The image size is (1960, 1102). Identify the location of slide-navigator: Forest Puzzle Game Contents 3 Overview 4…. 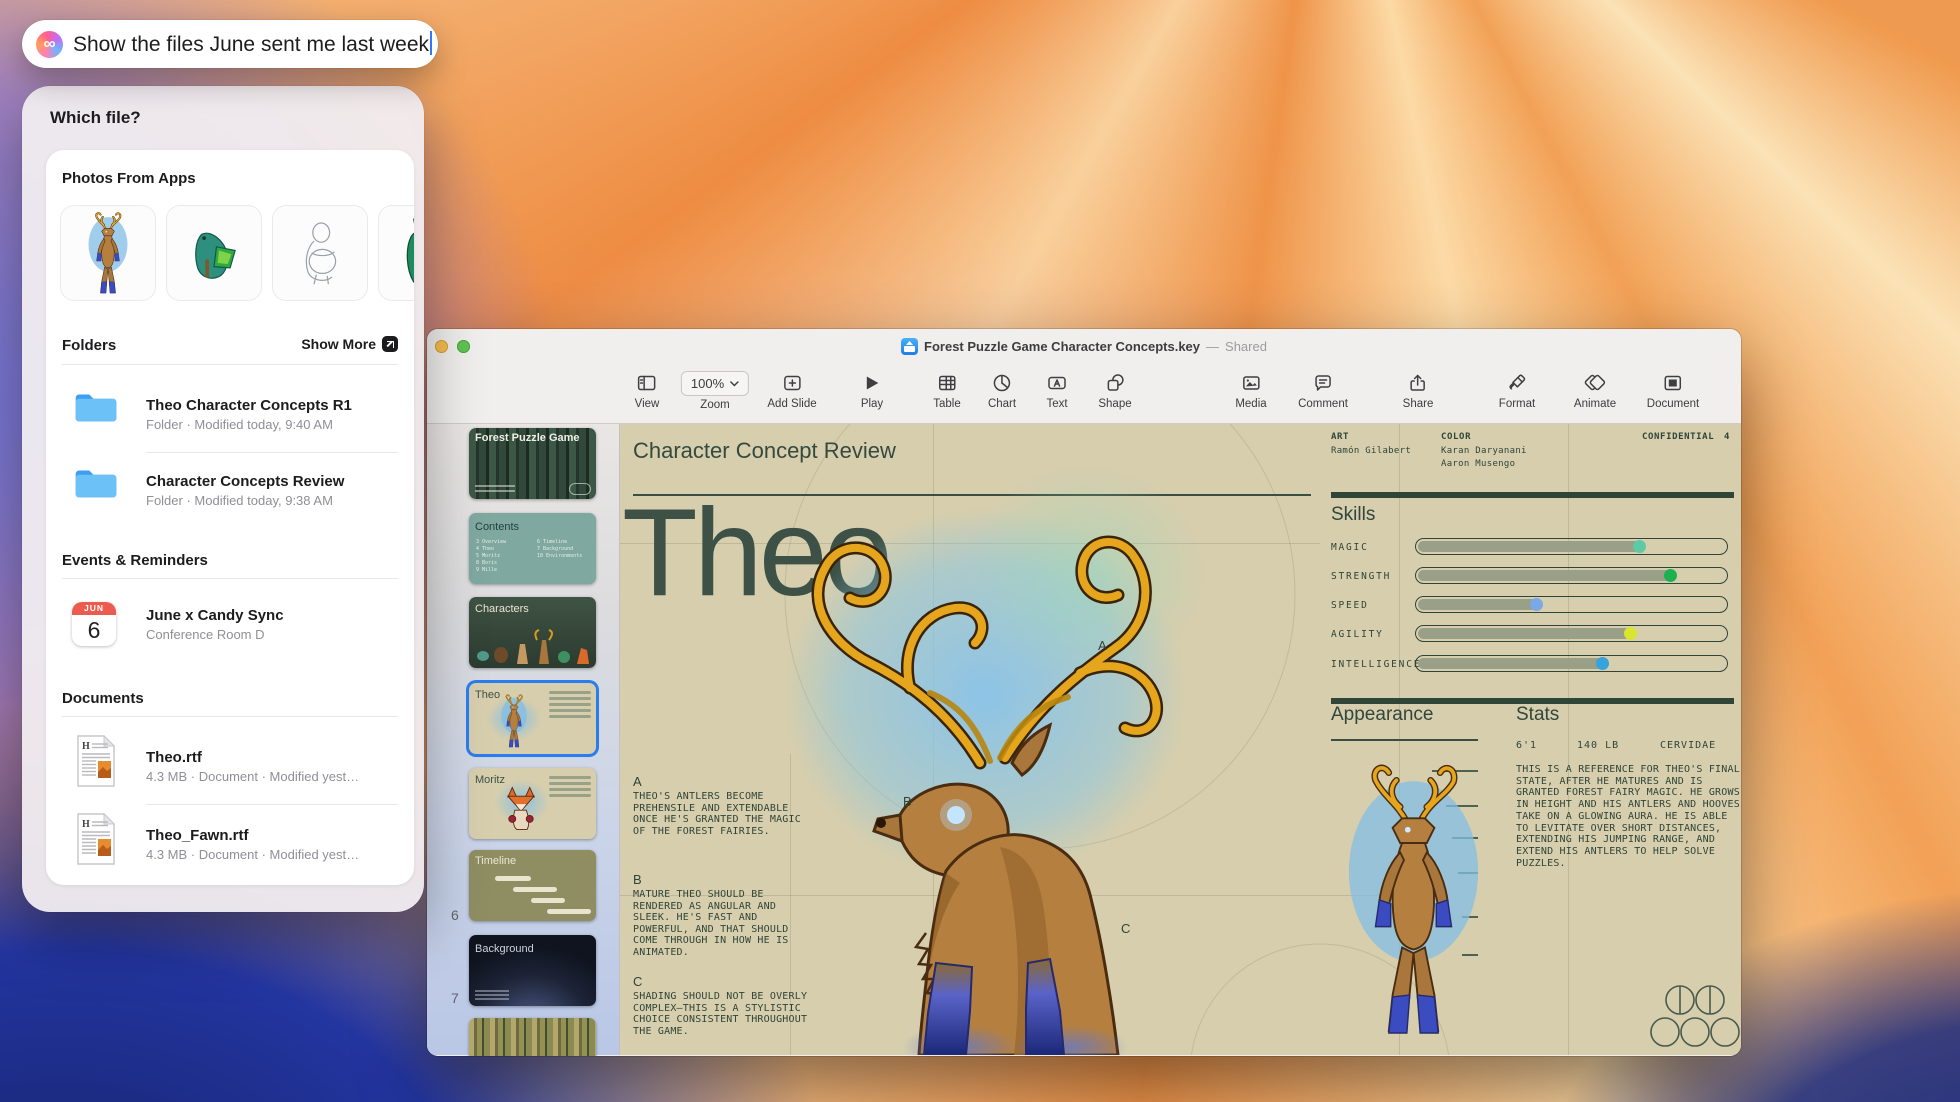
(523, 740).